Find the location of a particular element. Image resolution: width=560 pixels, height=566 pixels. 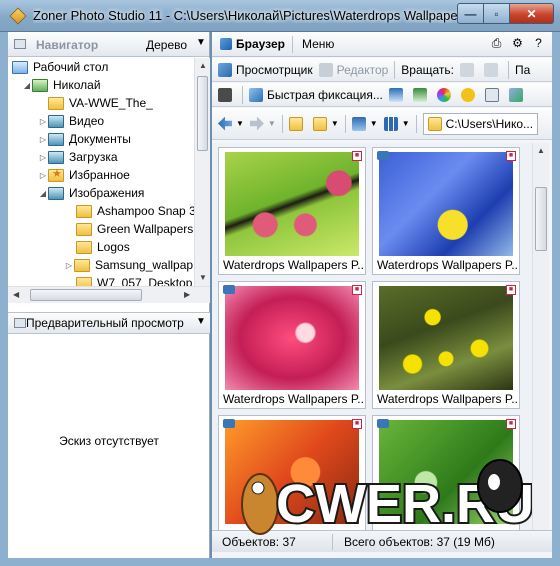

resize-button is located at coordinates (517, 94).